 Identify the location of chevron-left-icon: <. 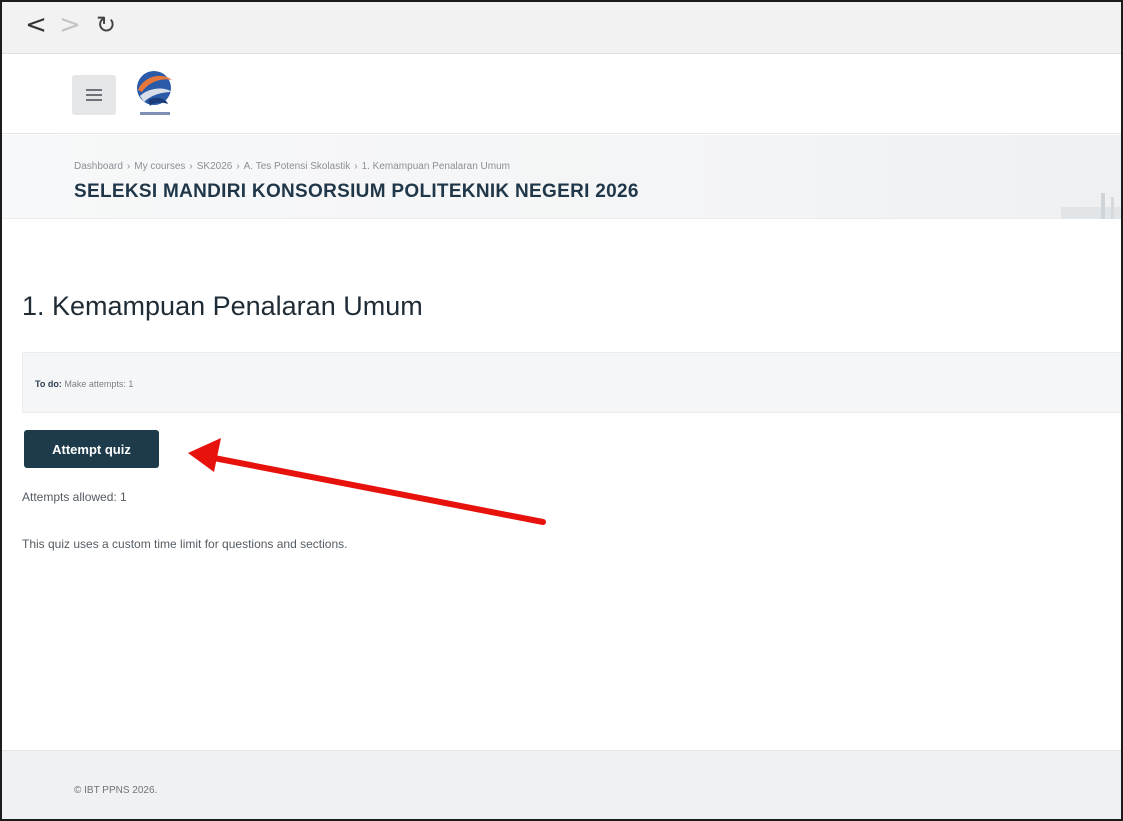
(36, 26).